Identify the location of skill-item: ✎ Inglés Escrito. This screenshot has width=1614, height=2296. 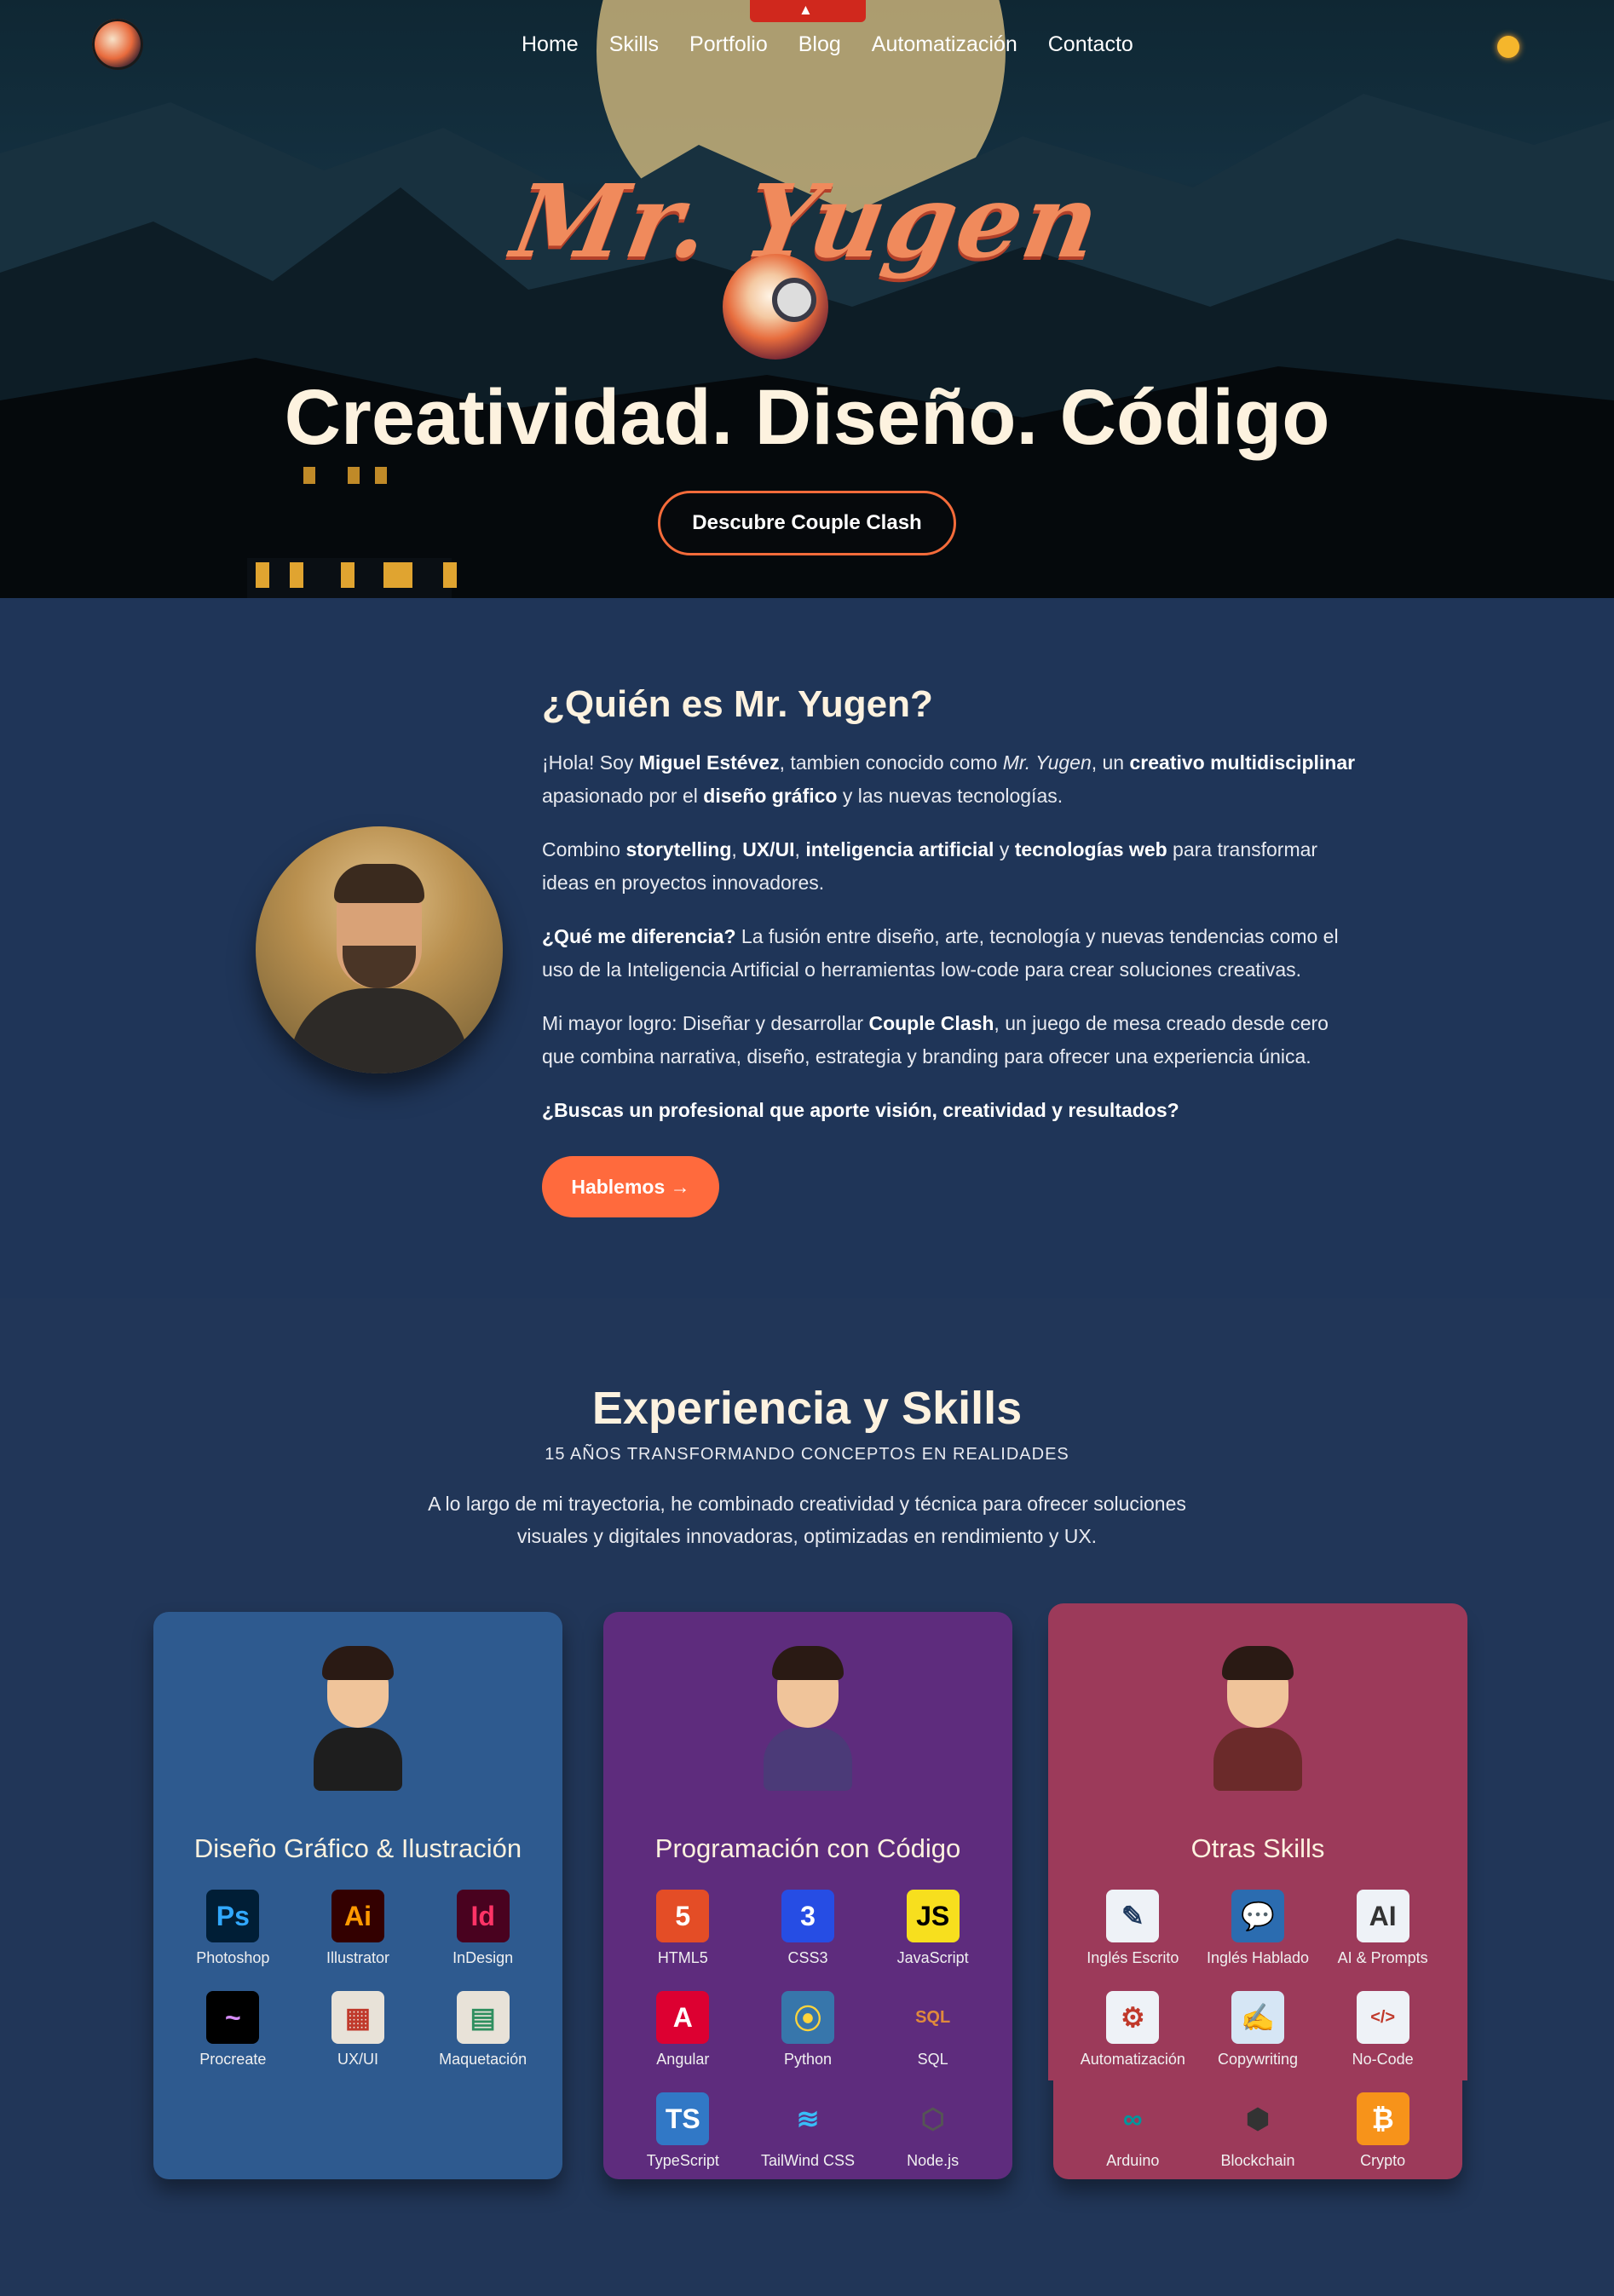
(1133, 1928).